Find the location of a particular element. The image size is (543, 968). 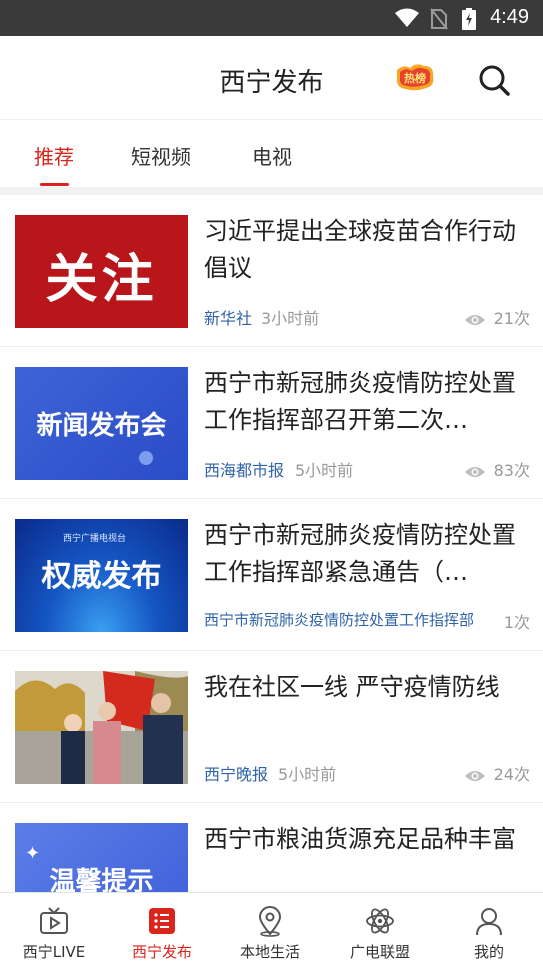

news-item: ✦ 温馨提示 西宁市粮油货源充足品种丰富 is located at coordinates (271, 847).